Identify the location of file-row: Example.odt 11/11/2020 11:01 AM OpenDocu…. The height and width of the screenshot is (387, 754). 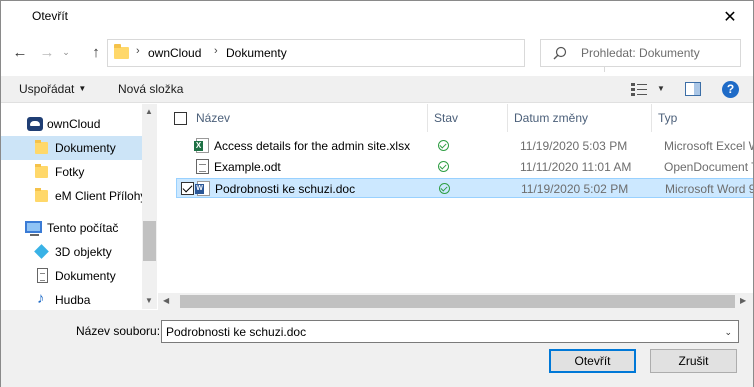
(464, 167).